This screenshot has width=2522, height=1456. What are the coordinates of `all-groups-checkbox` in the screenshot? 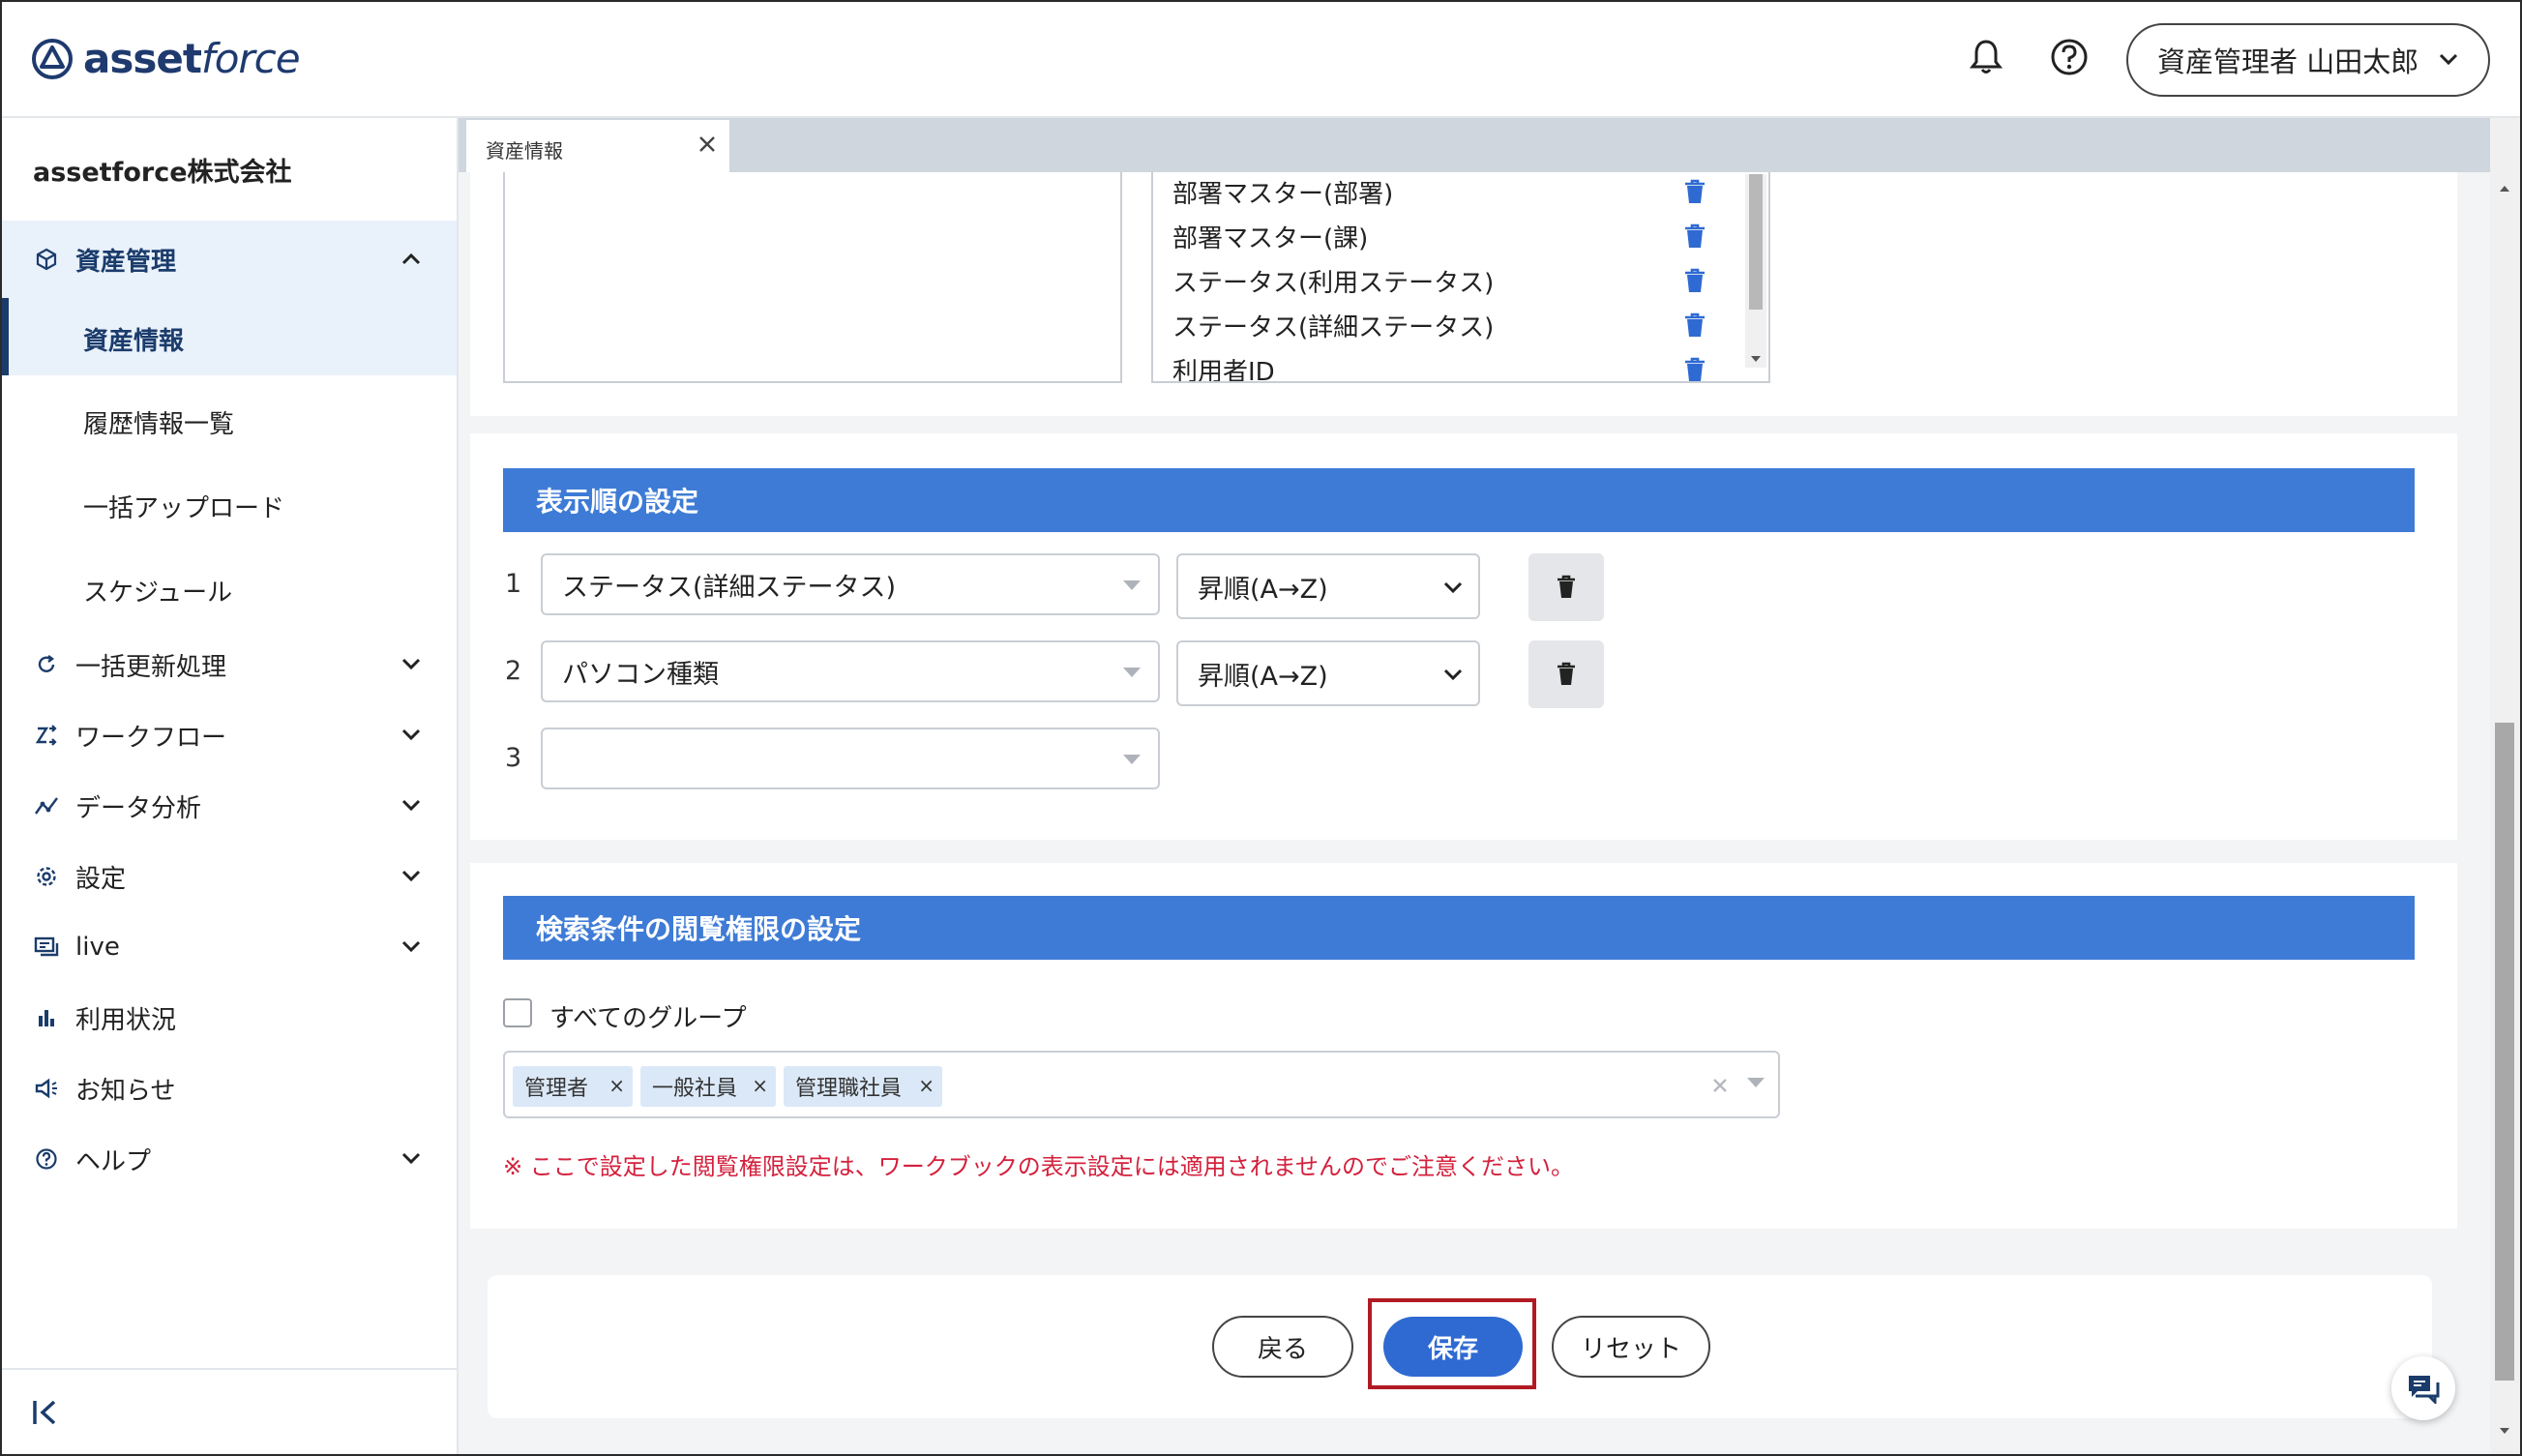 It's located at (517, 1012).